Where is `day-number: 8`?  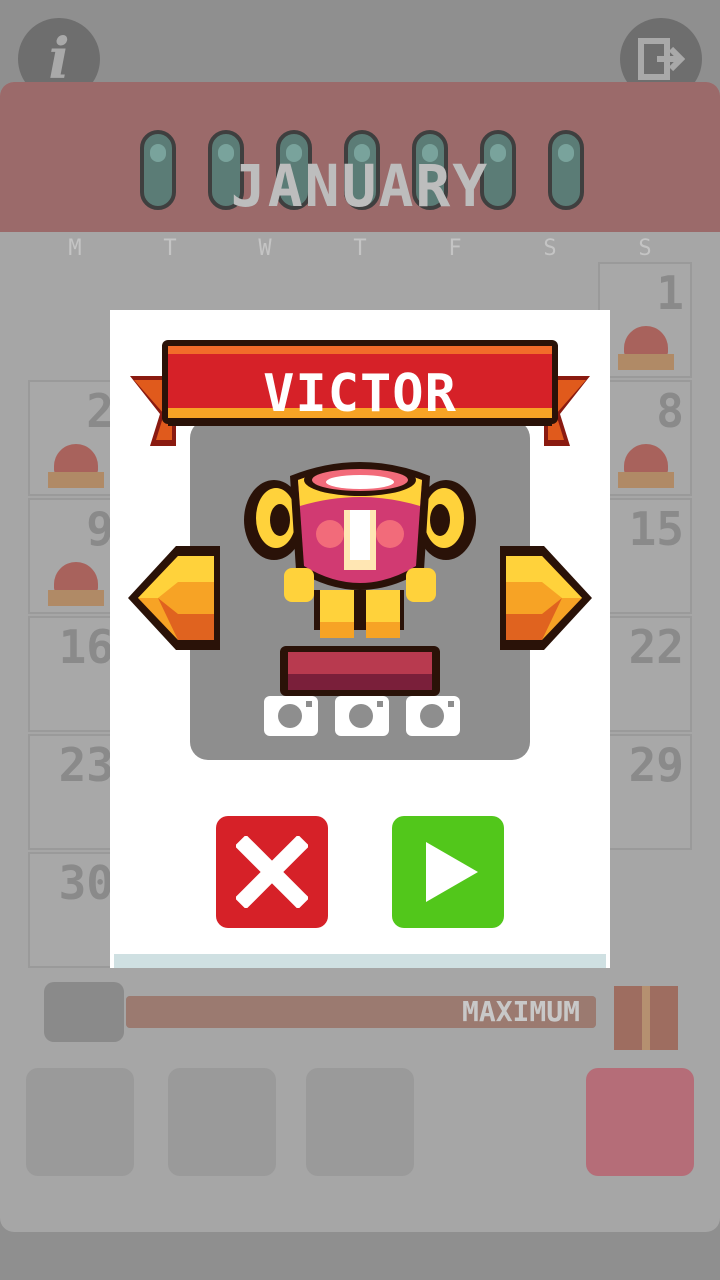
day-number: 8 is located at coordinates (670, 411).